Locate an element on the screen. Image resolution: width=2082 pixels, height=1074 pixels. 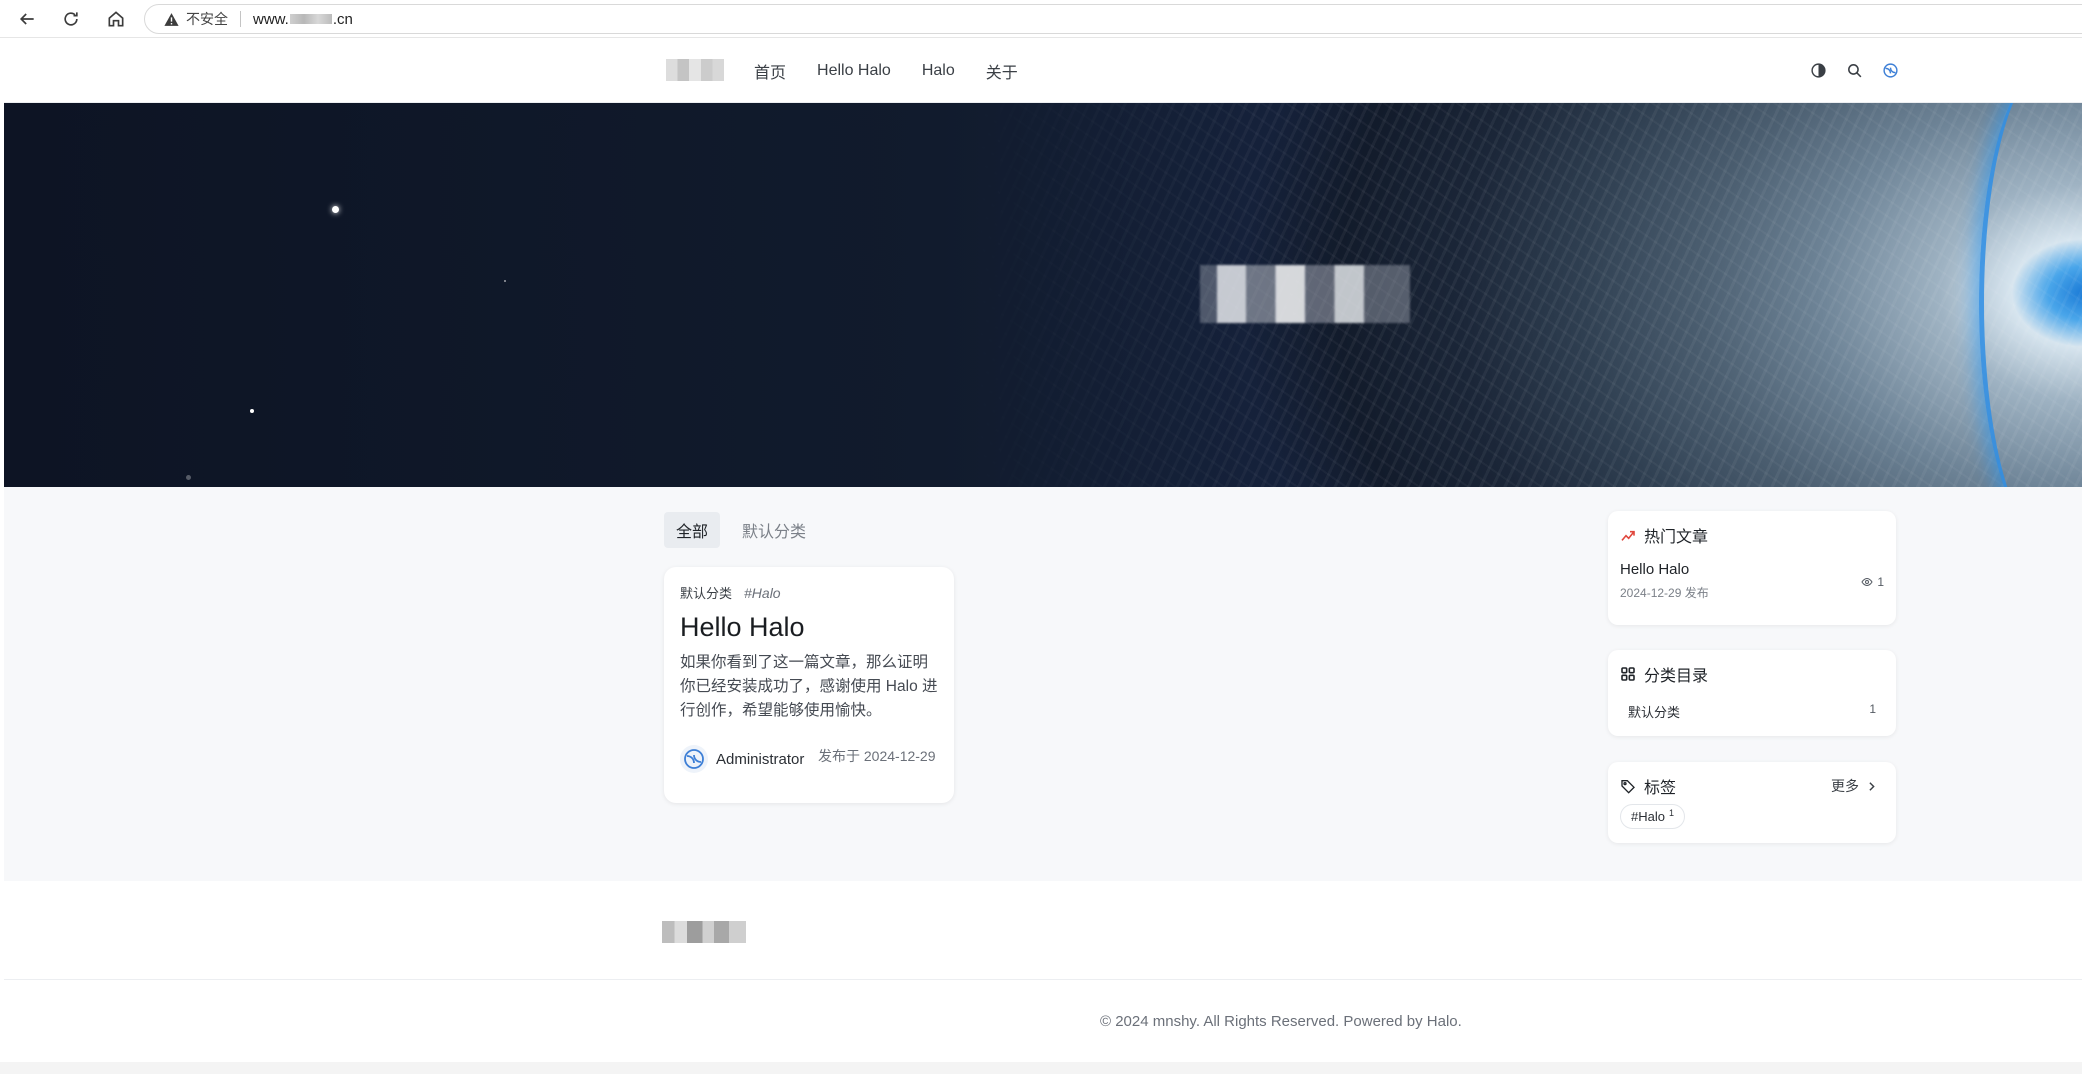
tag-chip: #Halo 1 is located at coordinates (1652, 816).